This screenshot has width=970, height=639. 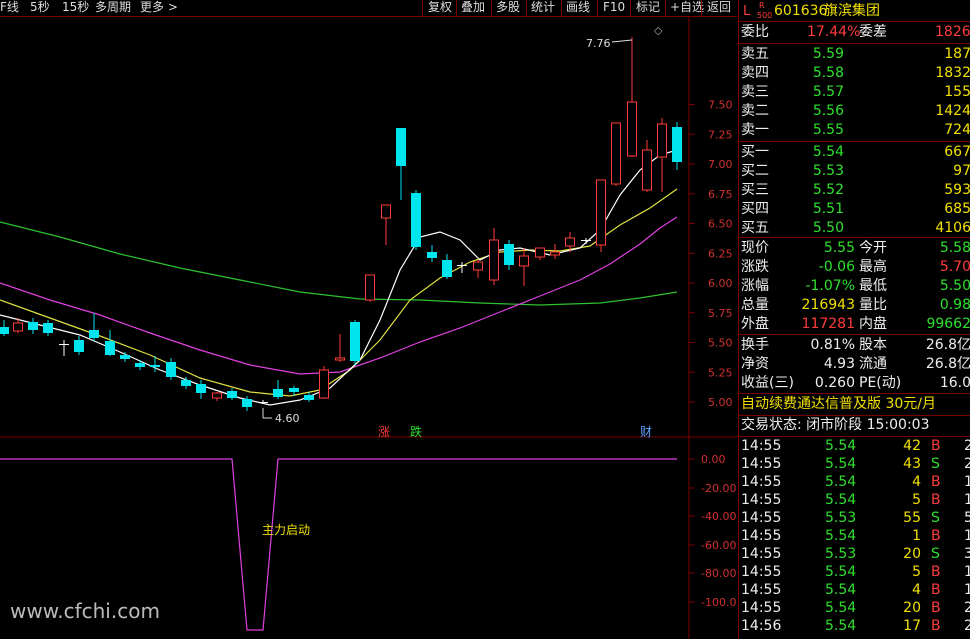 I want to click on watermark: www.cfchi.com, so click(x=85, y=611).